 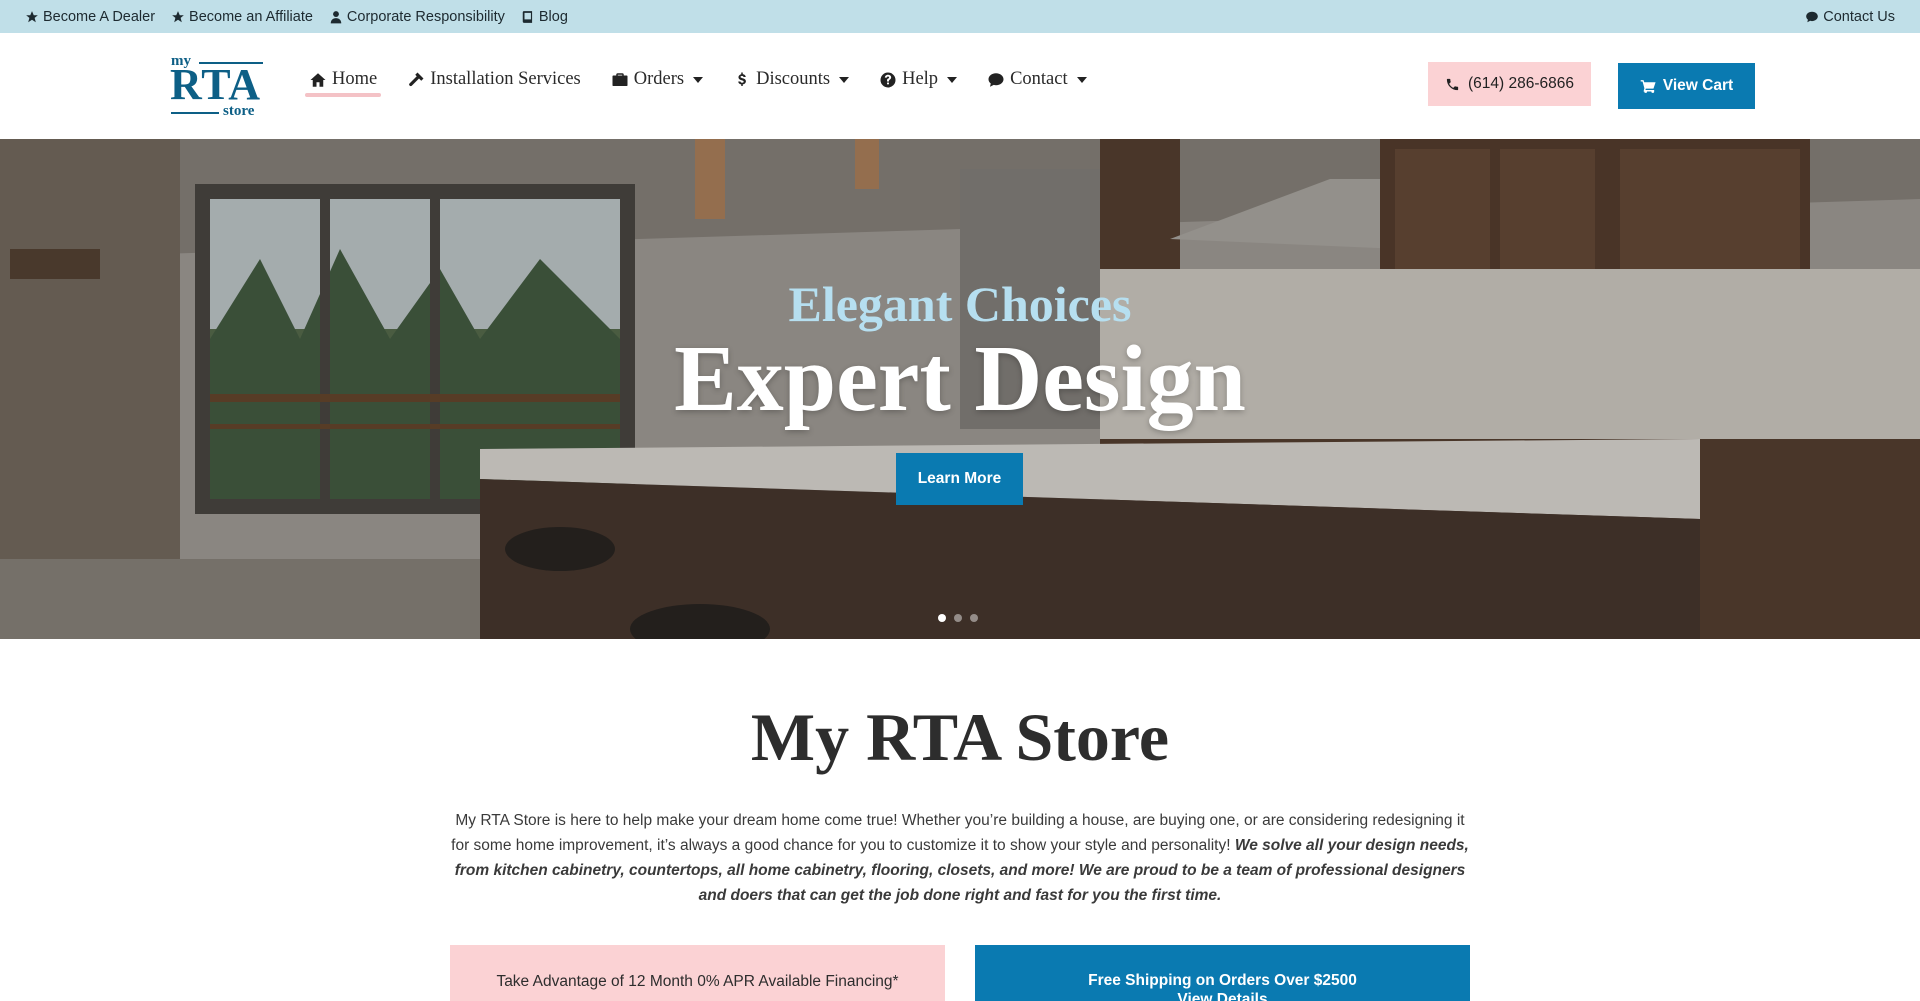 I want to click on become-dealer-link: Become A Dealer, so click(x=90, y=17).